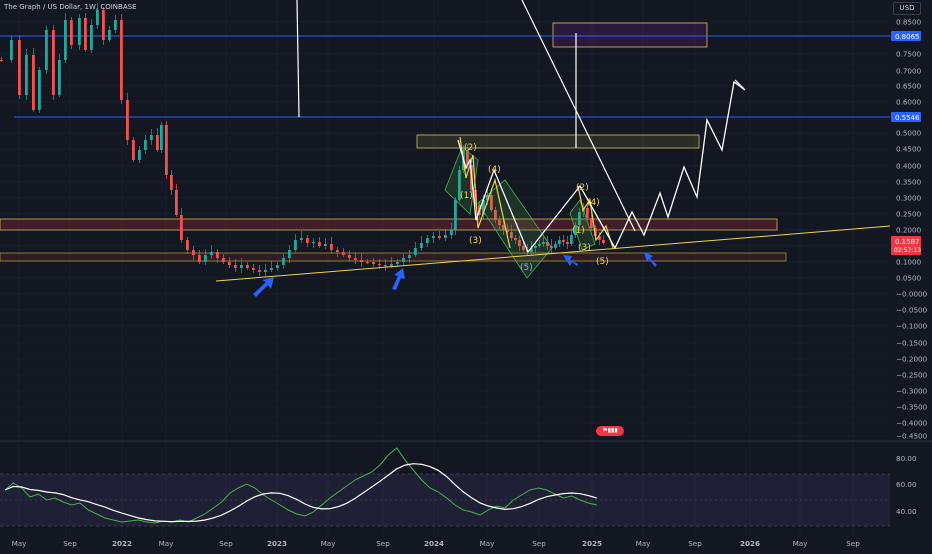 The height and width of the screenshot is (554, 932). I want to click on price-tick-label: −0.2500, so click(912, 375).